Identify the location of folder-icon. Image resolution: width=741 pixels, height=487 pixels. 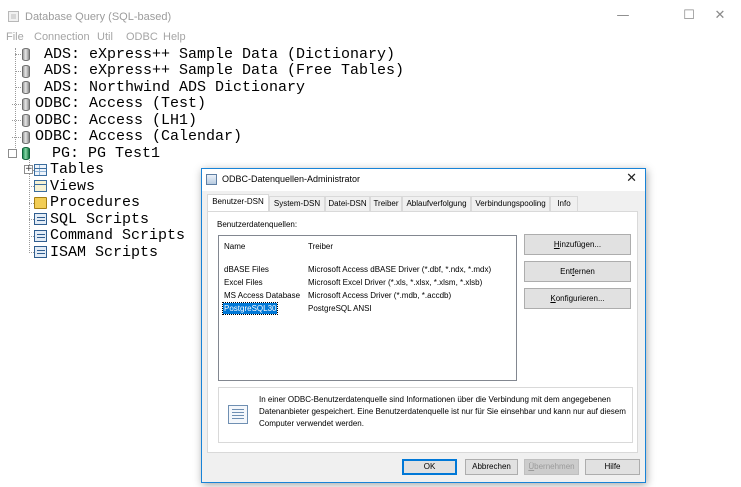
(40, 203).